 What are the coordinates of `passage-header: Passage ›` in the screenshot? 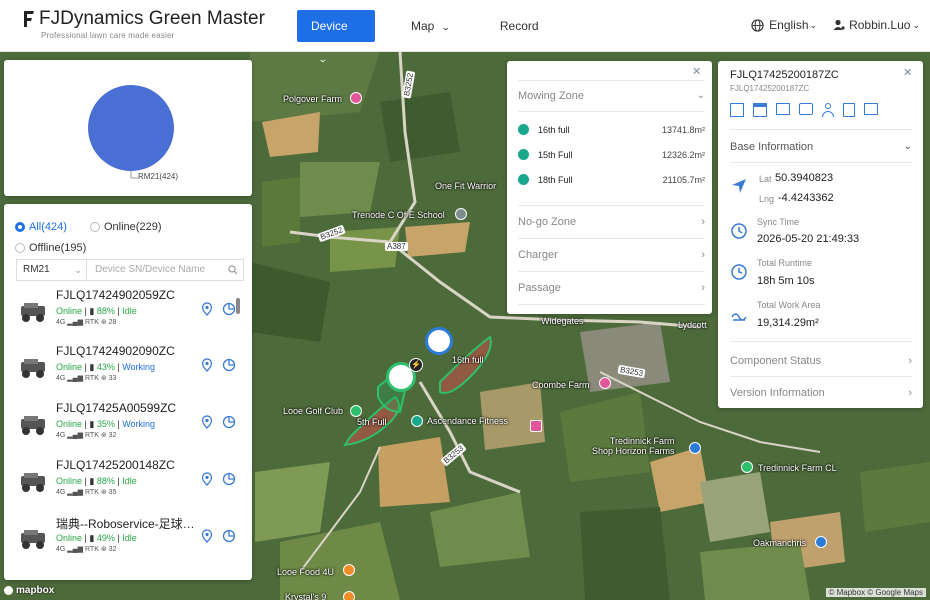 It's located at (611, 288).